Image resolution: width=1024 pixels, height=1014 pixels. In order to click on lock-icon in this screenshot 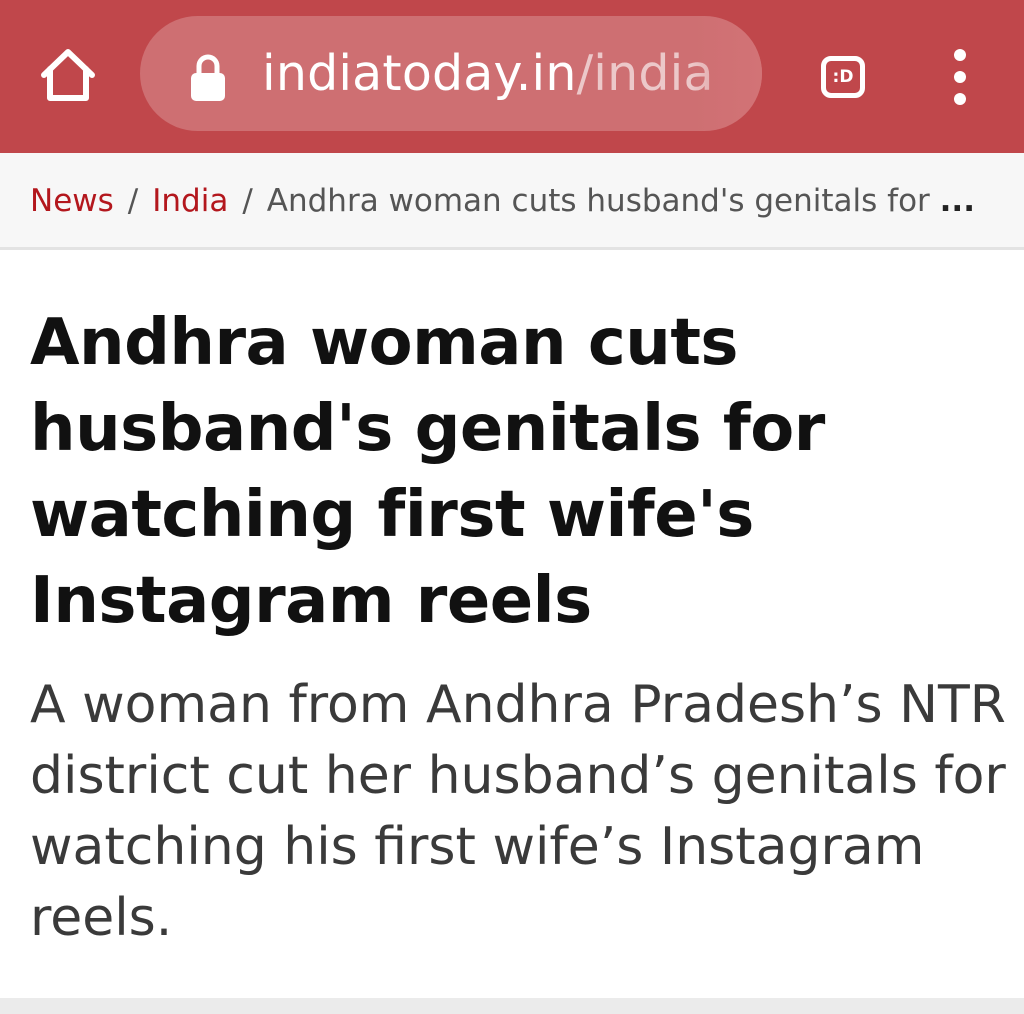, I will do `click(208, 77)`.